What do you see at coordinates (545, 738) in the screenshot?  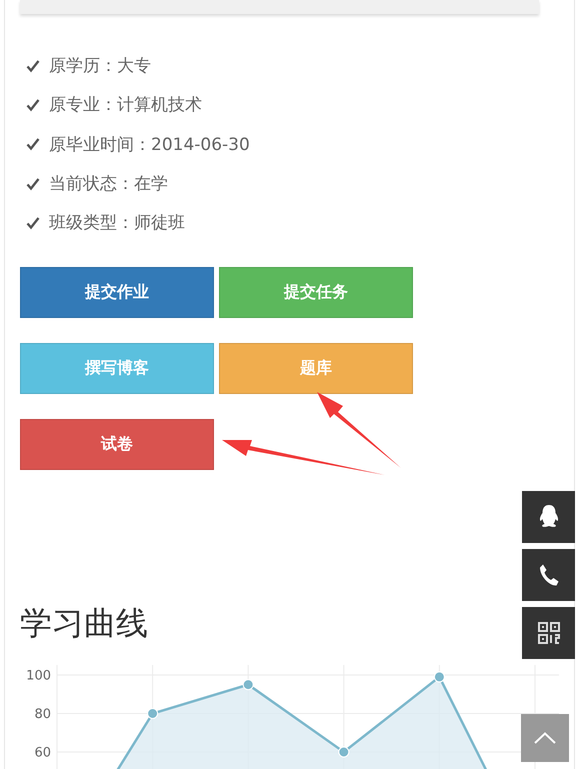 I see `chevron-up-icon` at bounding box center [545, 738].